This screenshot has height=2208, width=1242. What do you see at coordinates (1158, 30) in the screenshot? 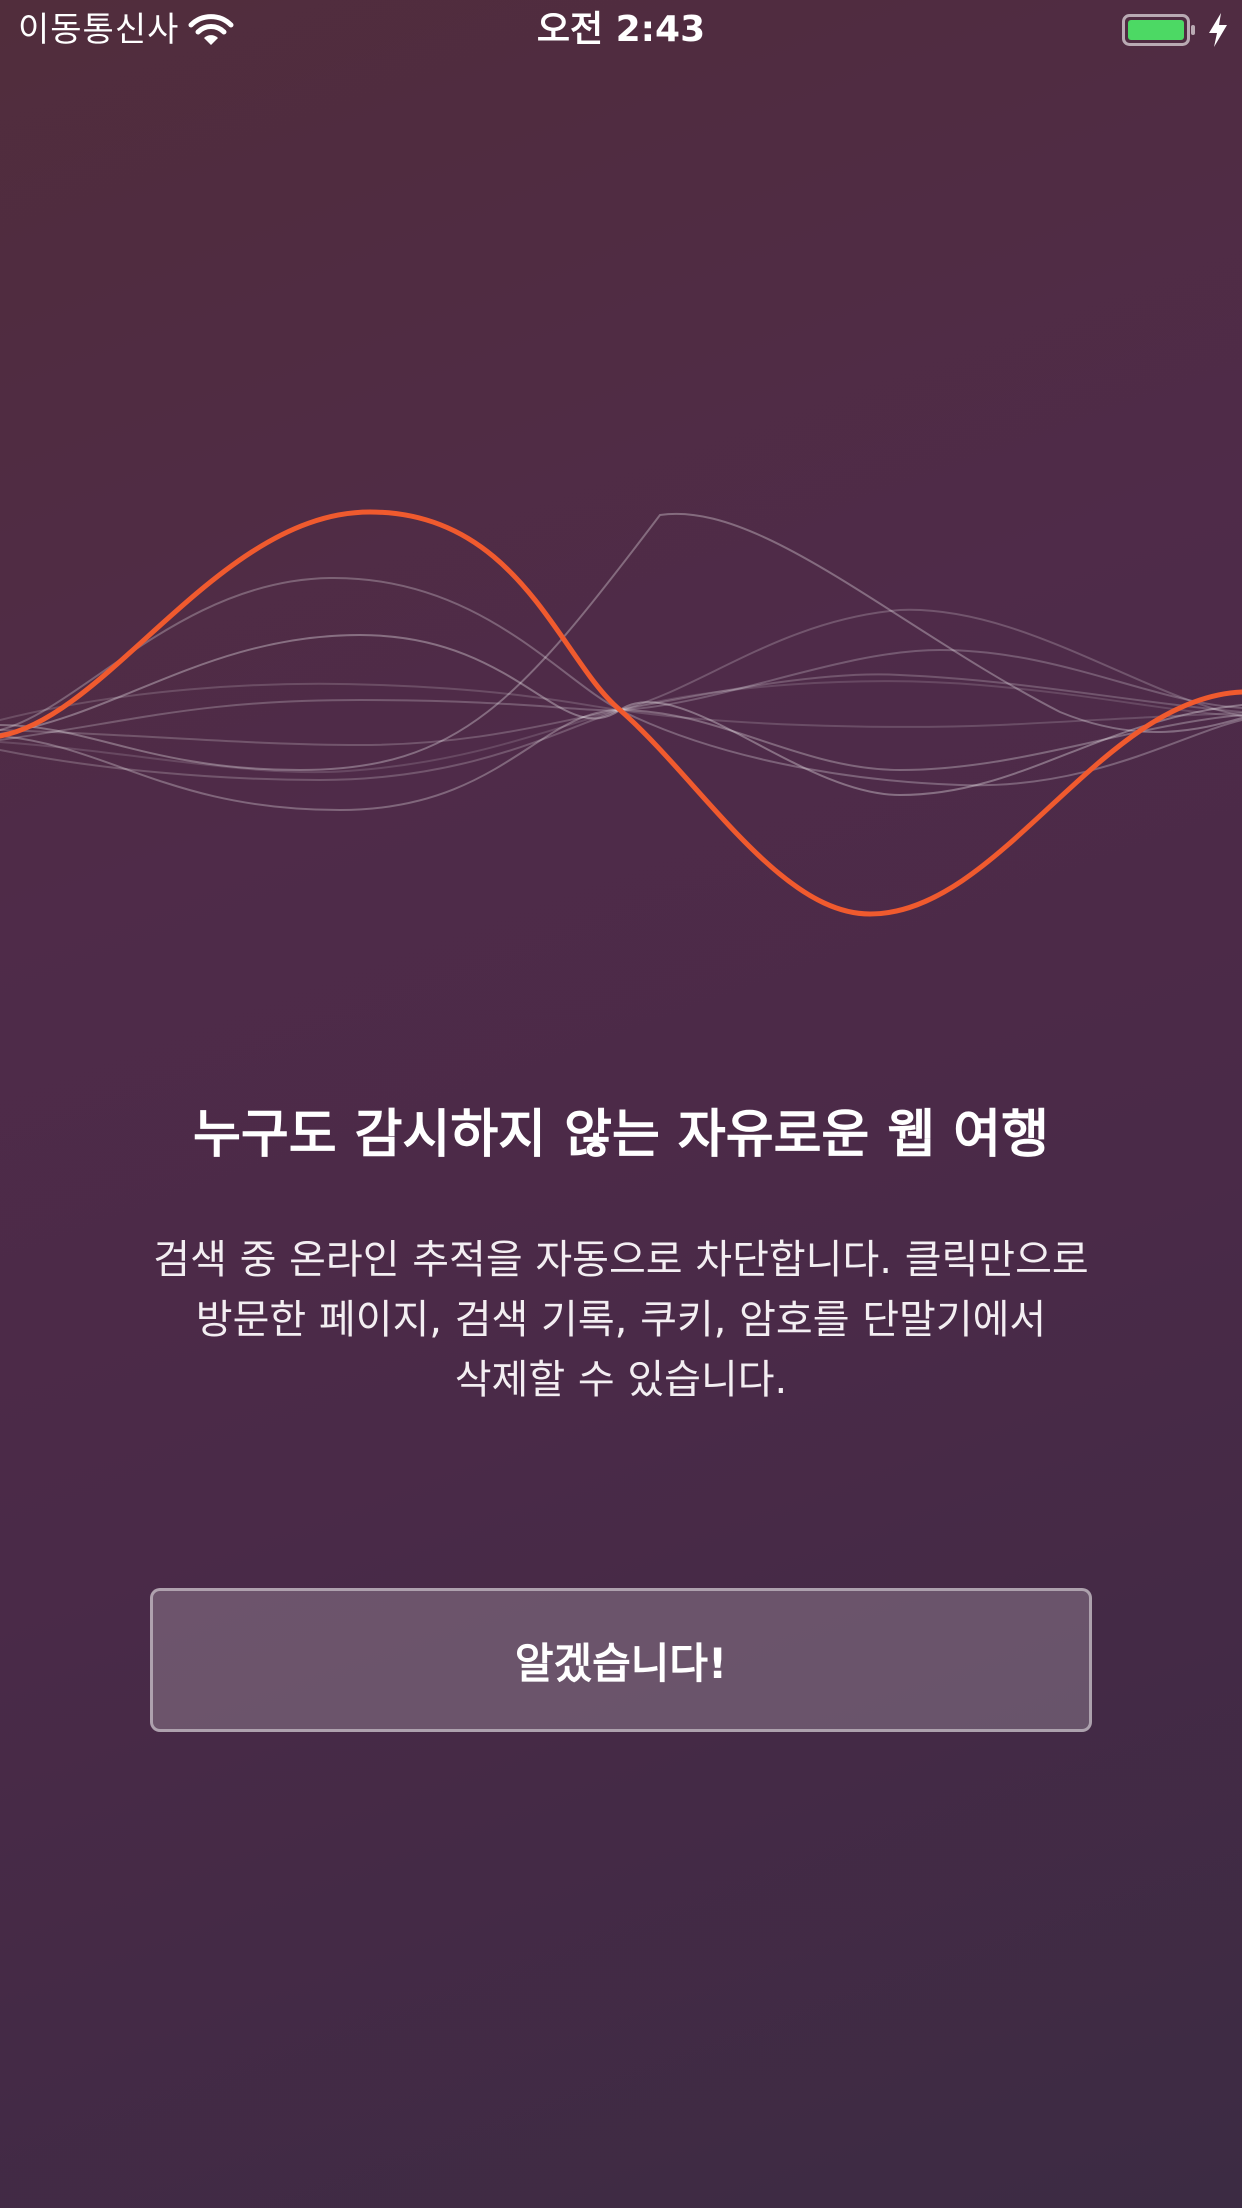
I see `battery-full-icon` at bounding box center [1158, 30].